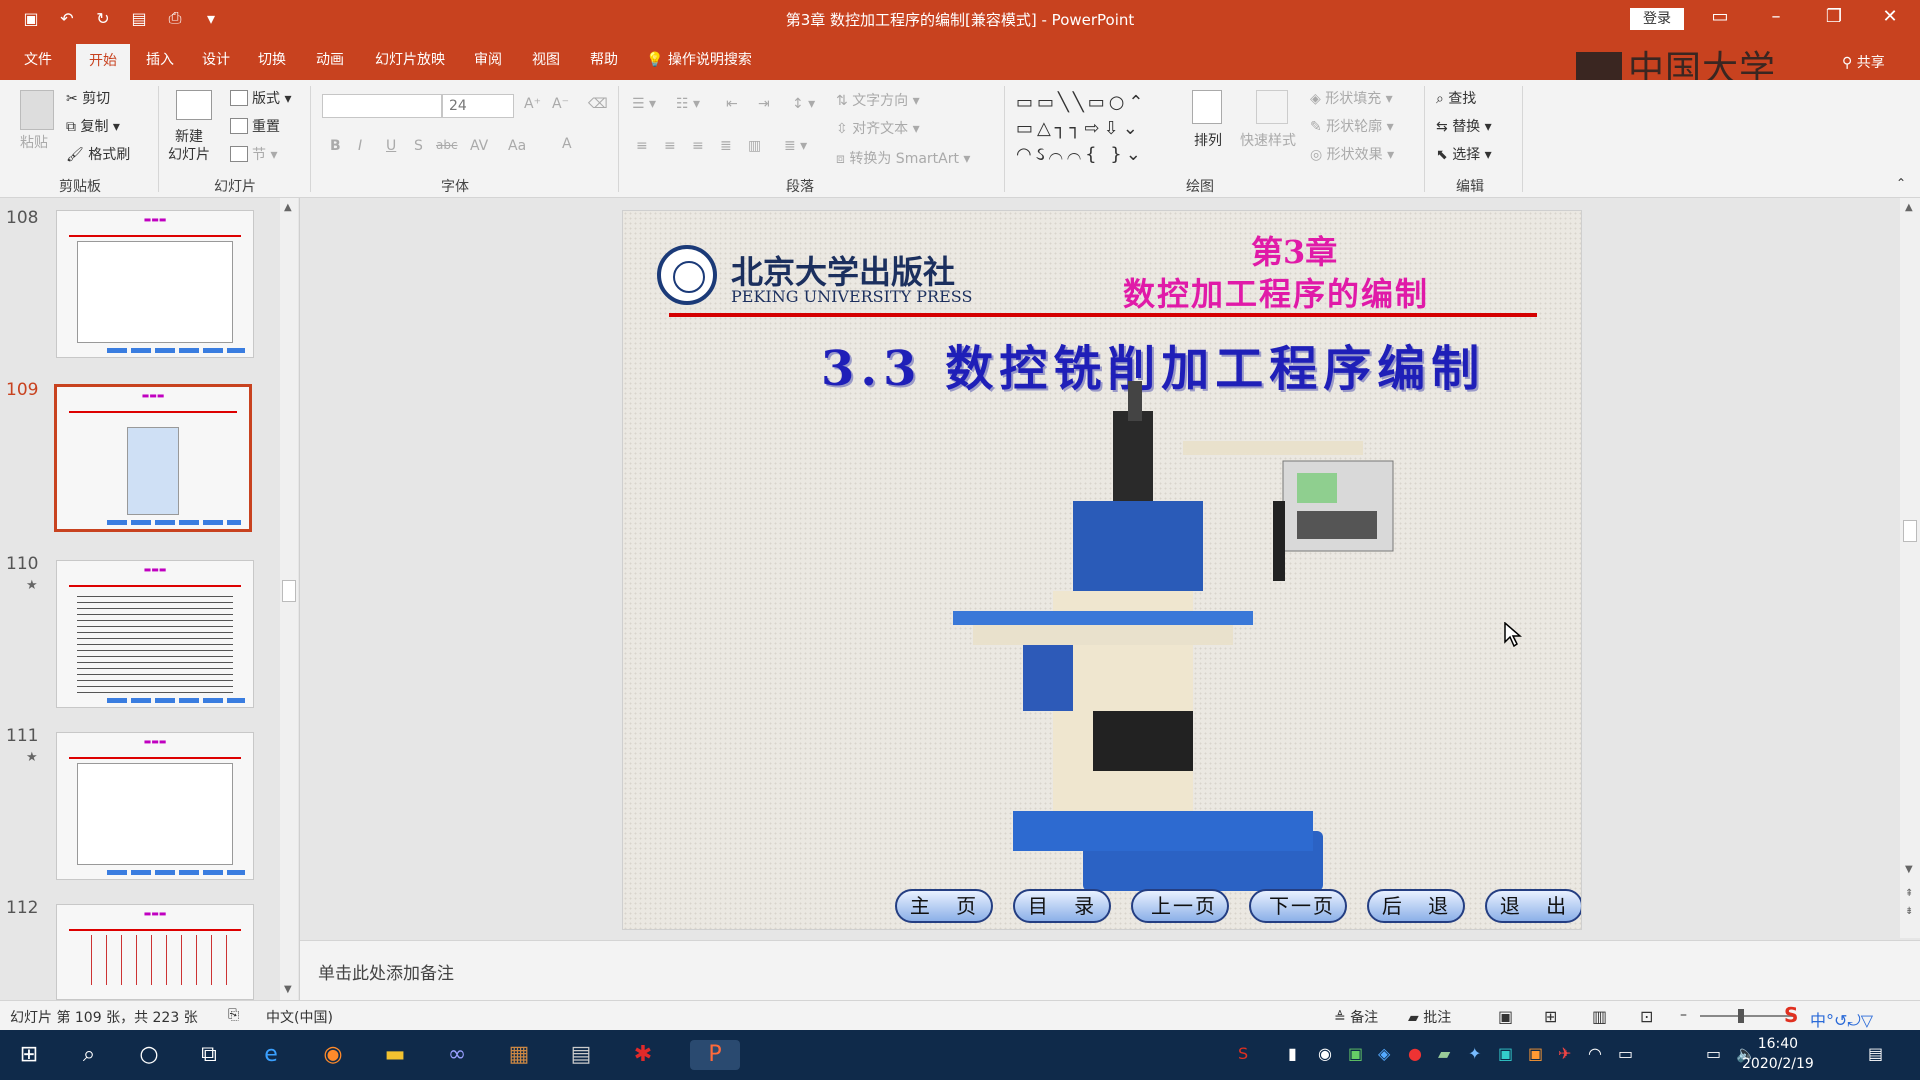 The image size is (1920, 1080). What do you see at coordinates (698, 146) in the screenshot?
I see `align-right-icon: ≡` at bounding box center [698, 146].